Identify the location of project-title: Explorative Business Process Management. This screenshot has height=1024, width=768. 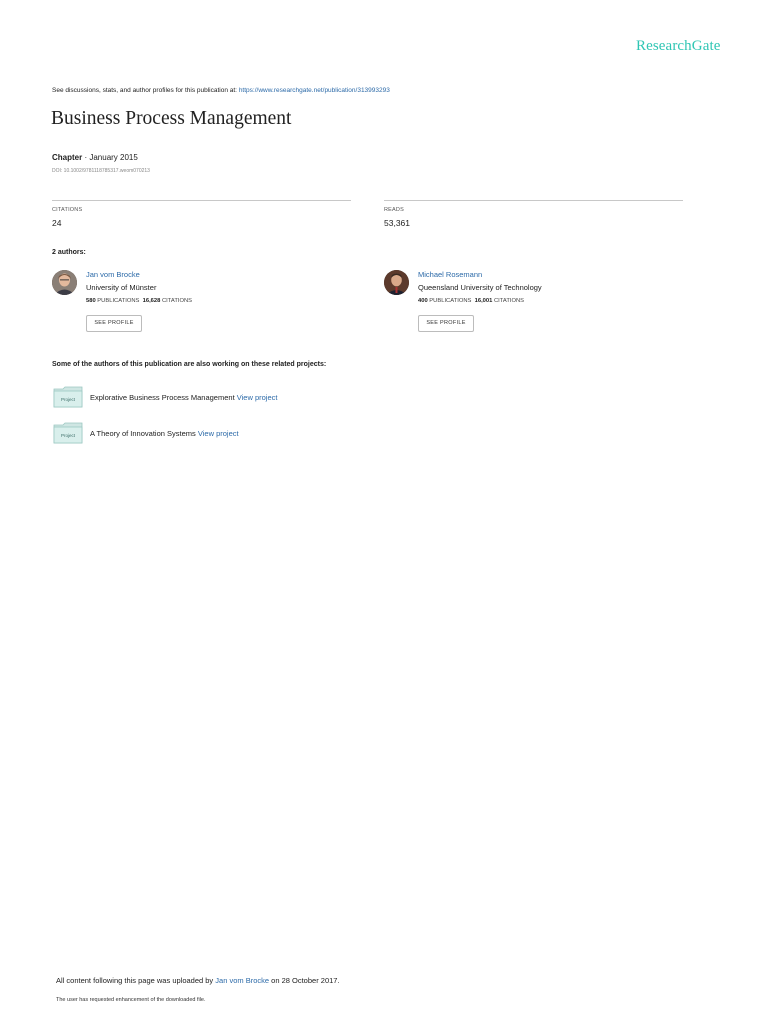
(162, 397).